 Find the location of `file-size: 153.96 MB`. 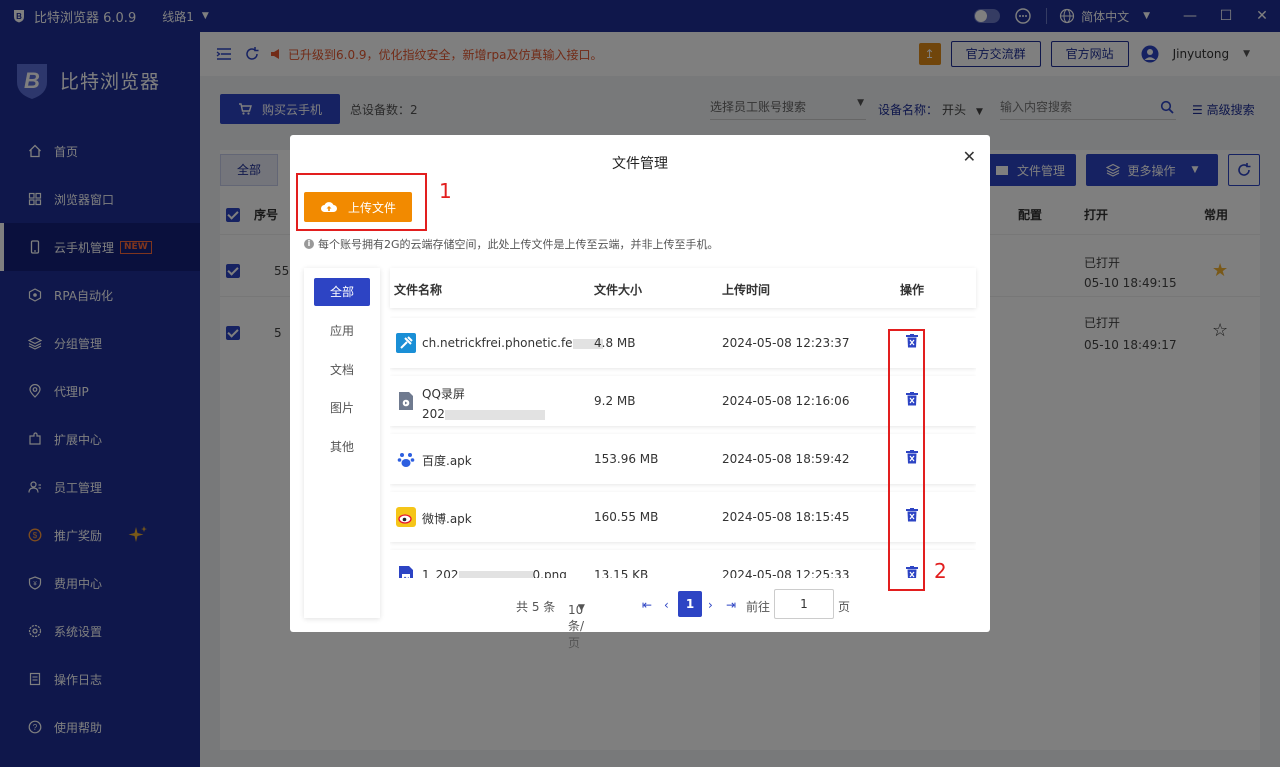

file-size: 153.96 MB is located at coordinates (626, 459).